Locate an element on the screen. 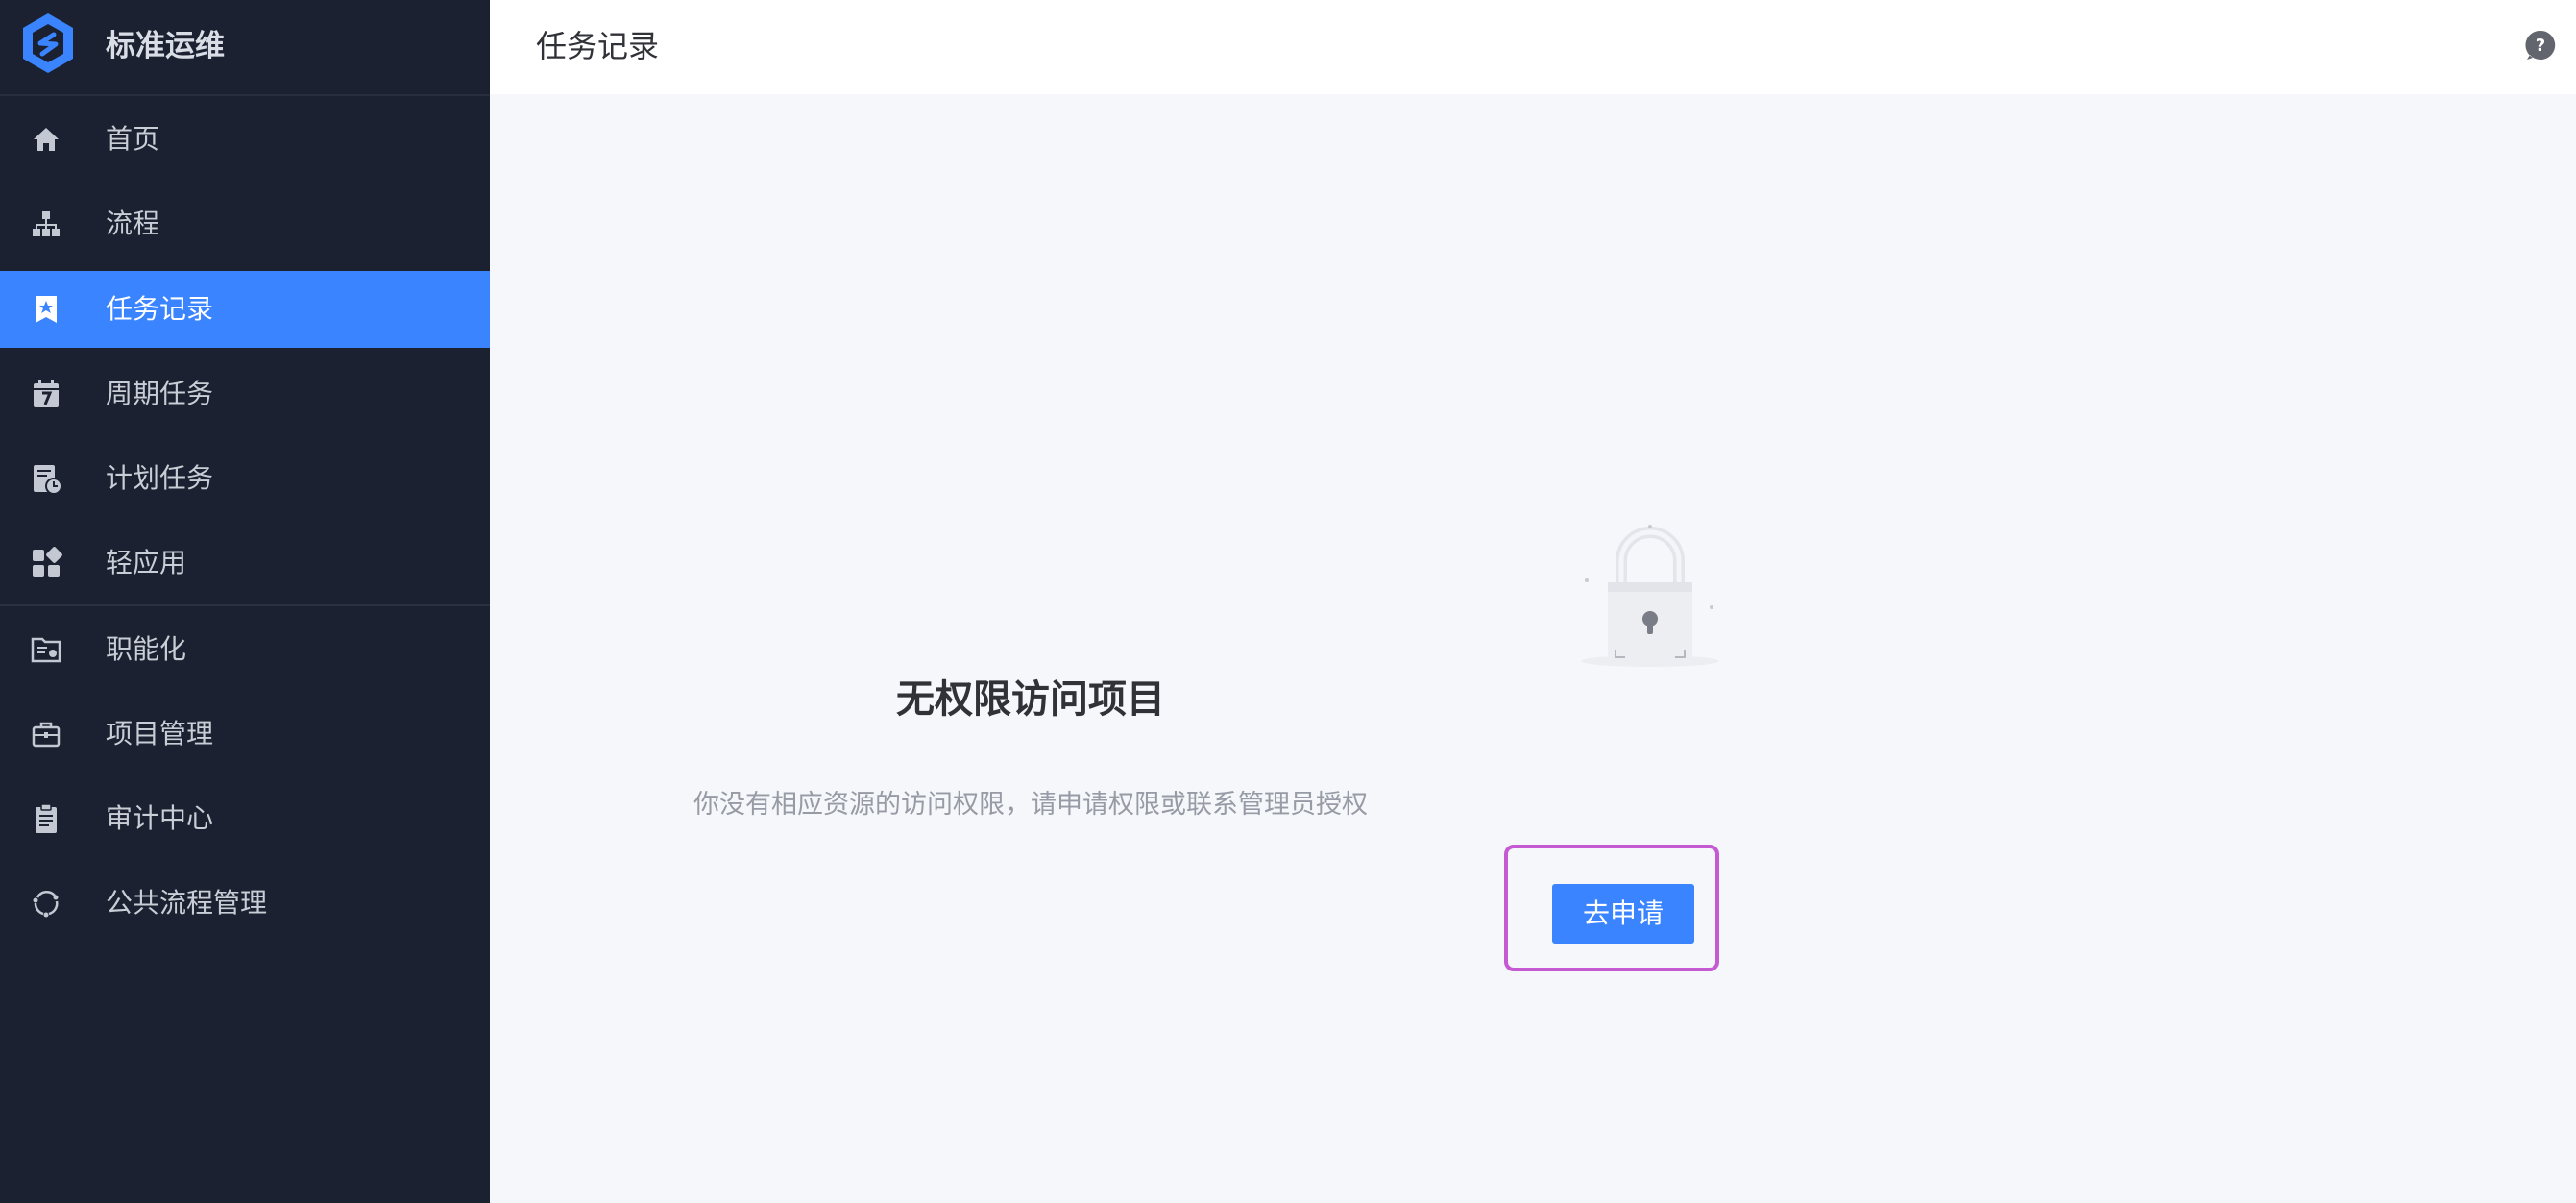 The width and height of the screenshot is (2576, 1203). sidebar-item-flow: 流程 is located at coordinates (245, 224).